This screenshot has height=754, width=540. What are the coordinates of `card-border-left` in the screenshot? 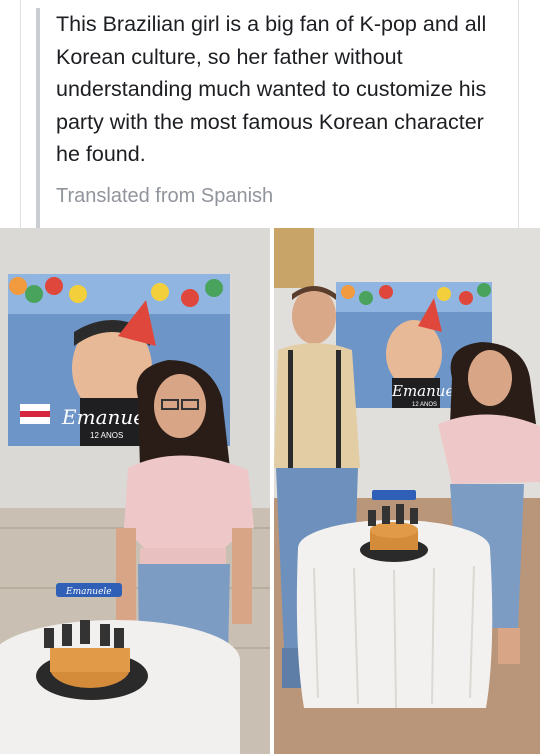 It's located at (20, 114).